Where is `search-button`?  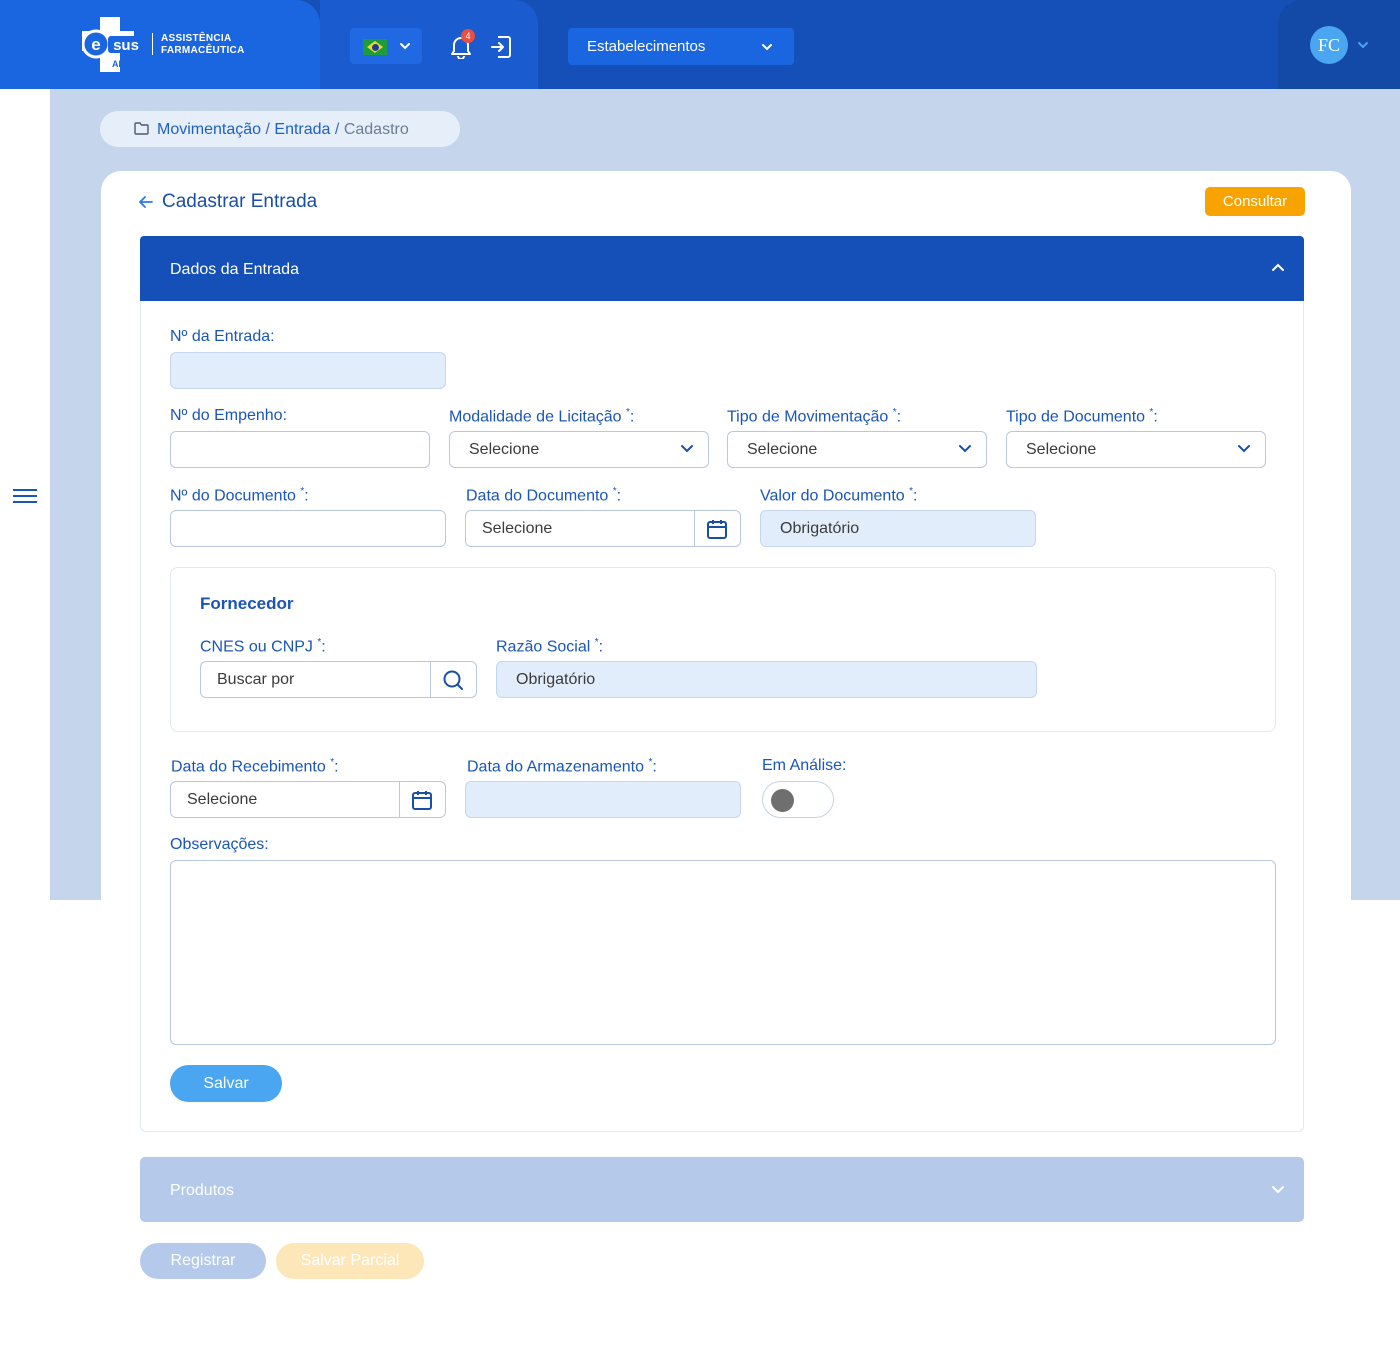 search-button is located at coordinates (453, 679).